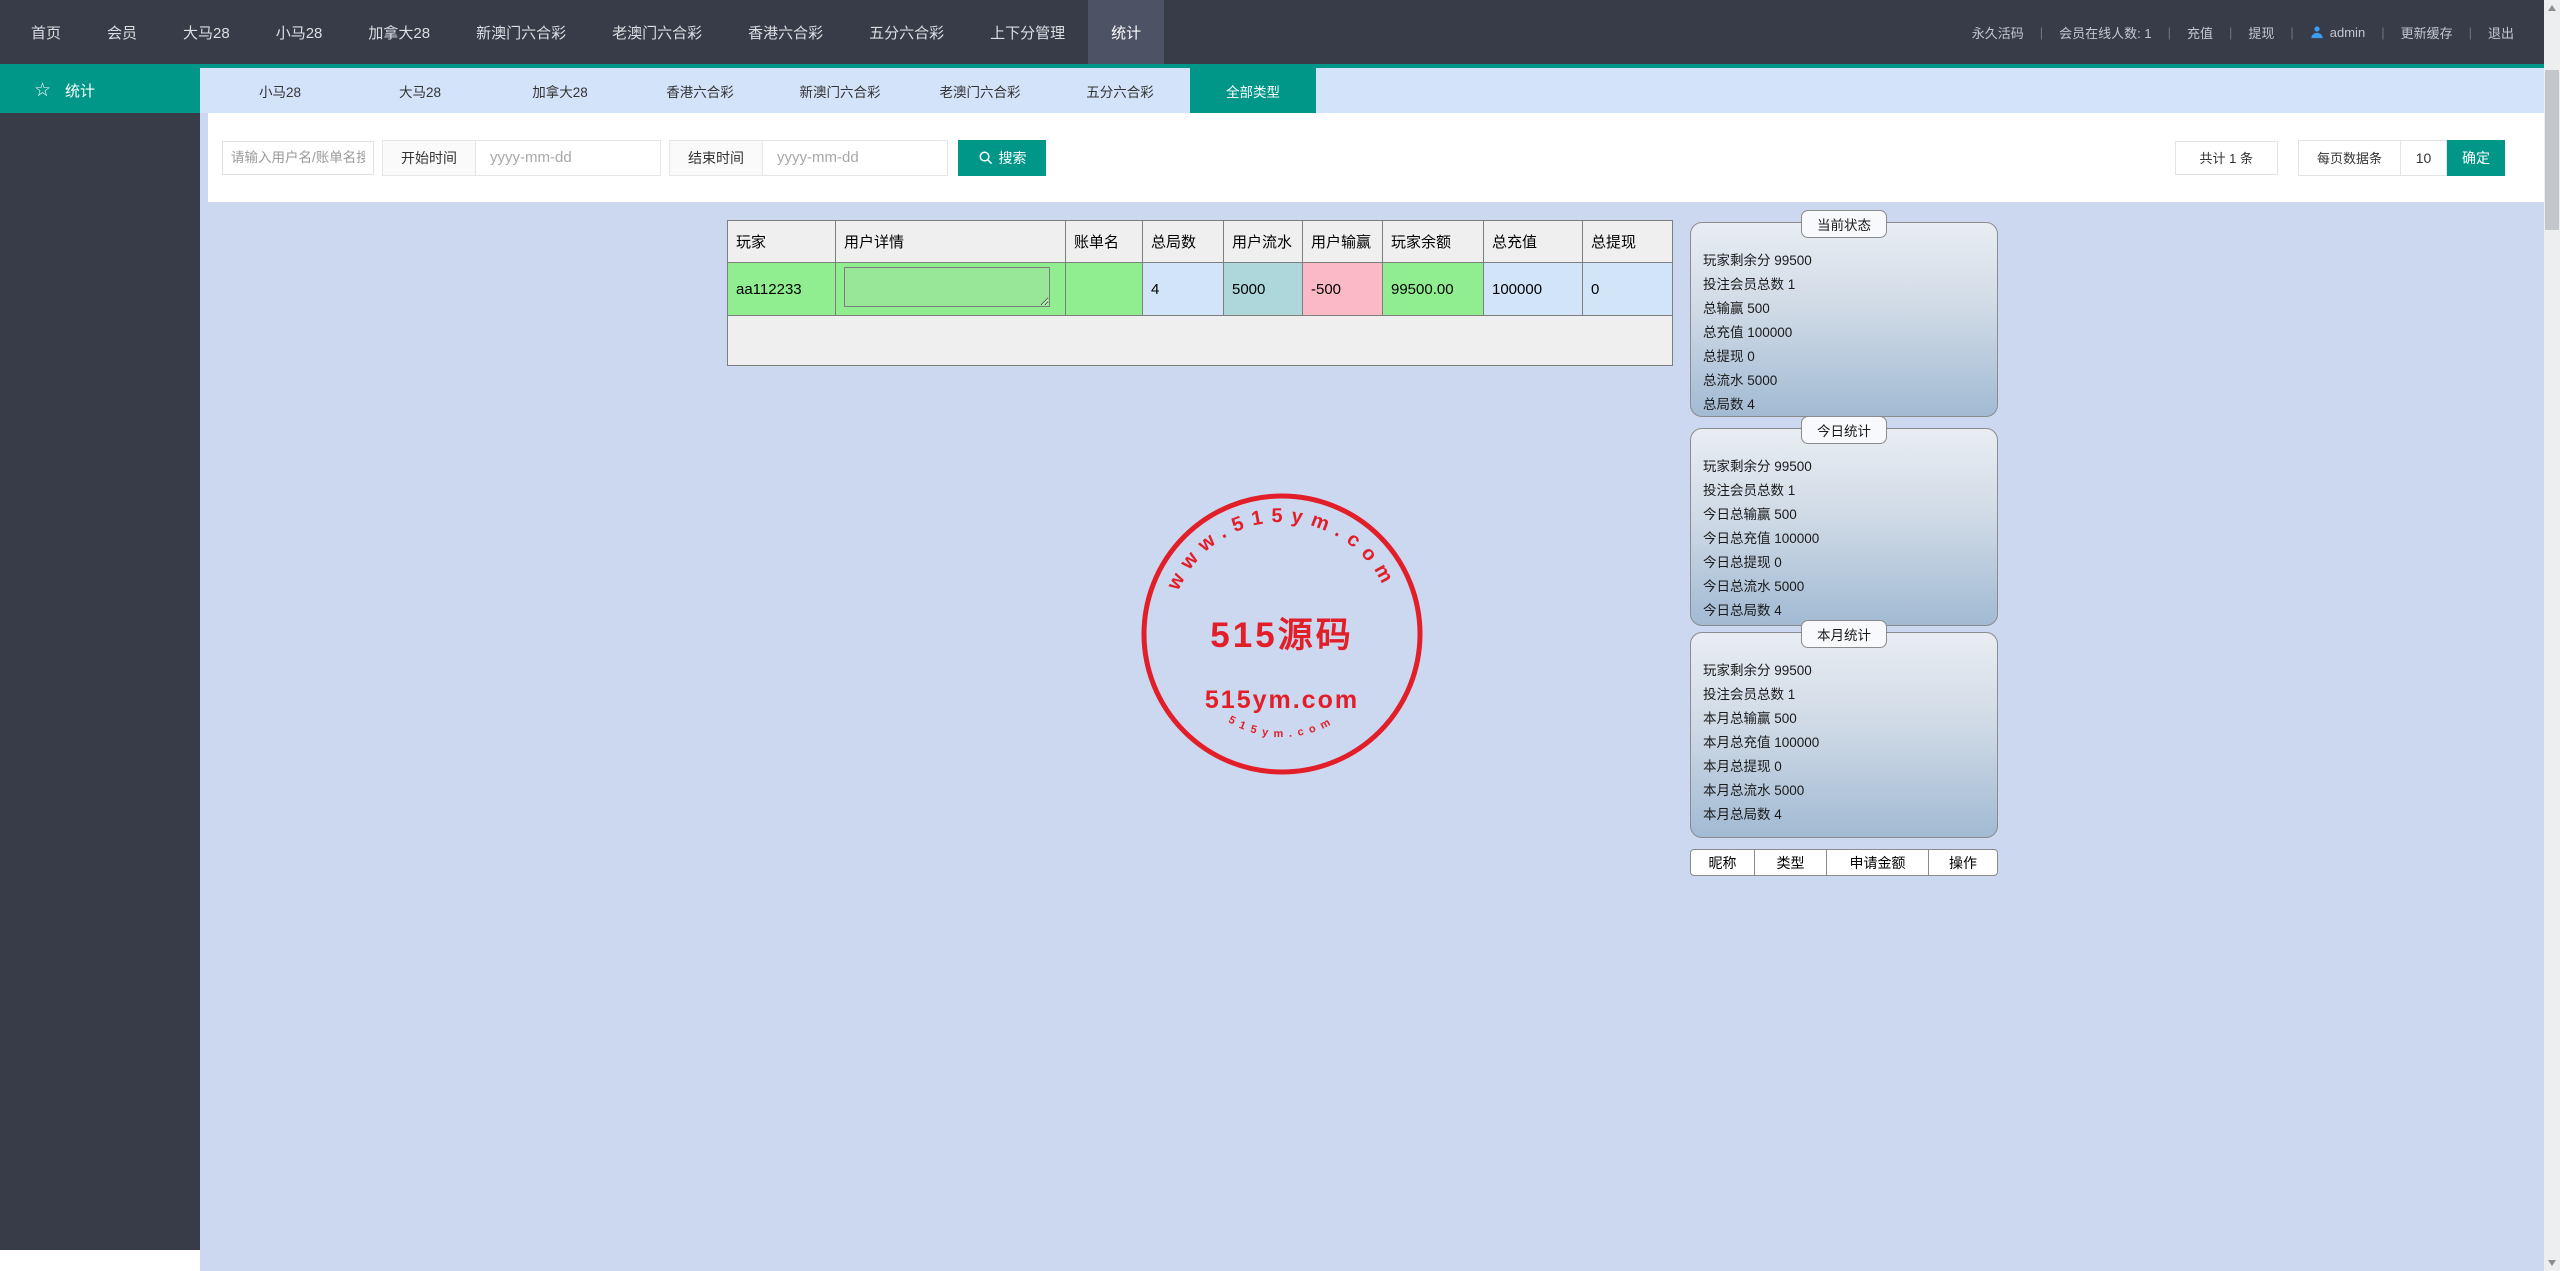 The width and height of the screenshot is (2560, 1271). Describe the element at coordinates (1754, 586) in the screenshot. I see `stat-line: 今日总流水 5000` at that location.